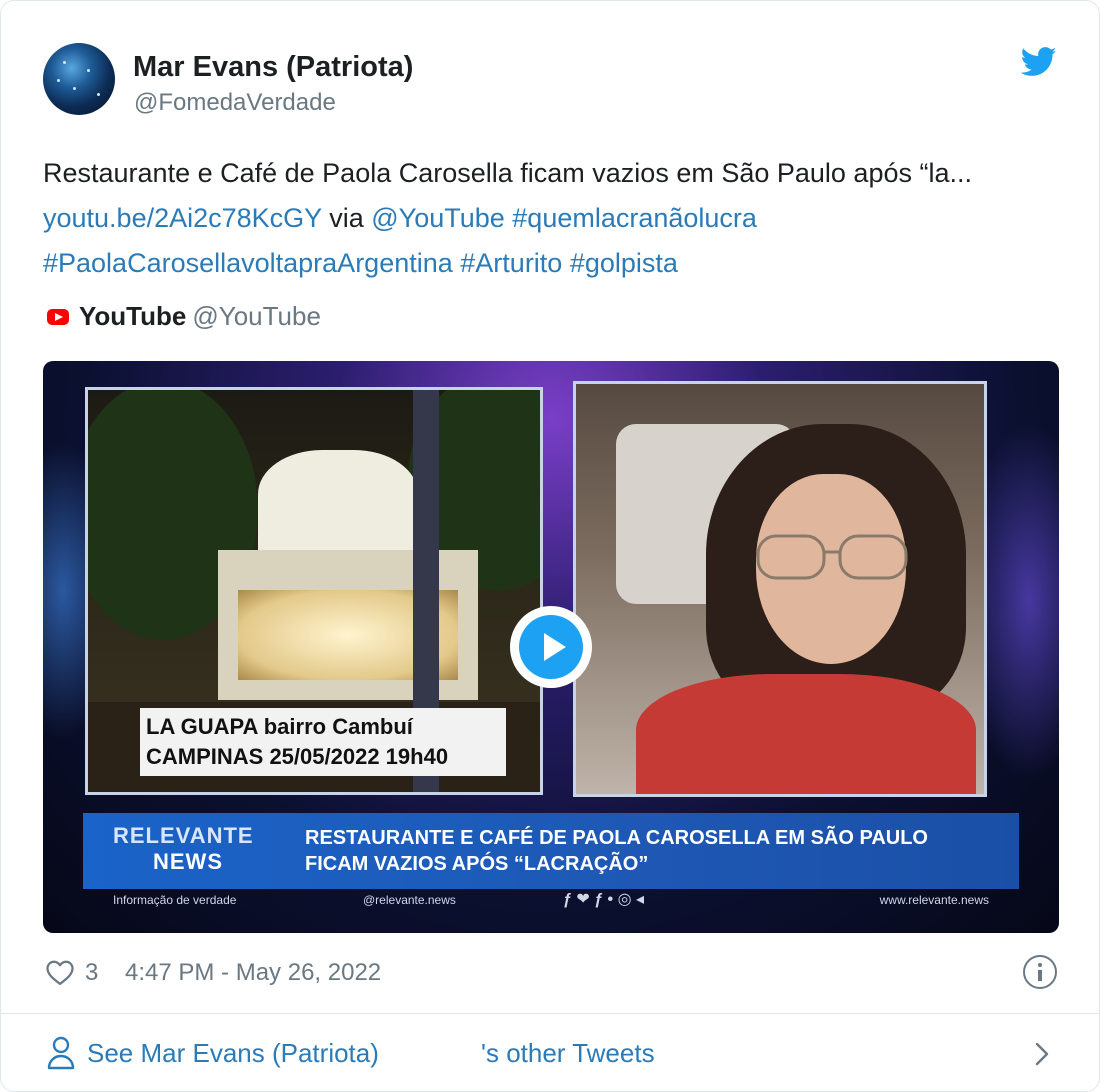 The height and width of the screenshot is (1092, 1100). Describe the element at coordinates (780, 589) in the screenshot. I see `portrait-photo` at that location.